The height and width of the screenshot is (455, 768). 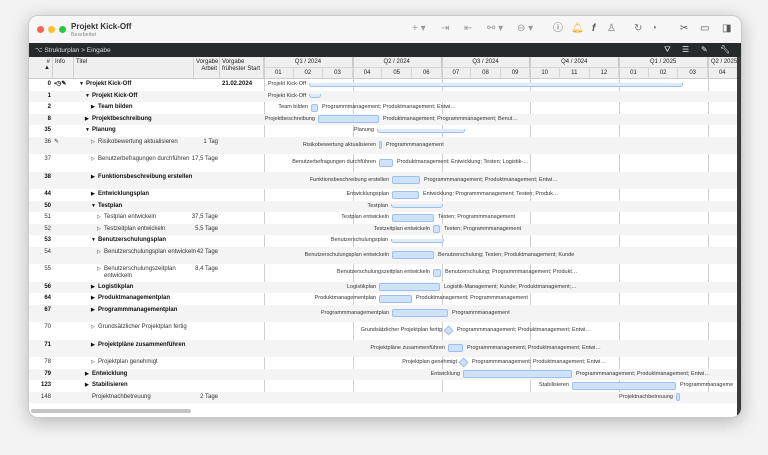 I want to click on table-row: 0 ▪◷✎ ▼ Projekt Kick-Off 21.02.2024, so click(x=146, y=85).